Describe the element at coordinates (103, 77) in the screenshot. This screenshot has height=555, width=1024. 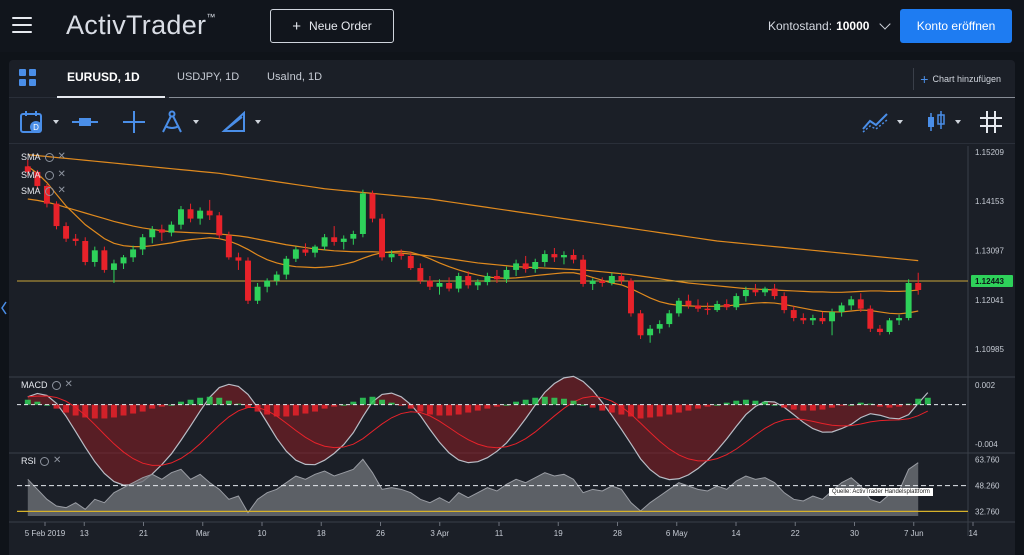
I see `tab-eurusd: EURUSD, 1D` at that location.